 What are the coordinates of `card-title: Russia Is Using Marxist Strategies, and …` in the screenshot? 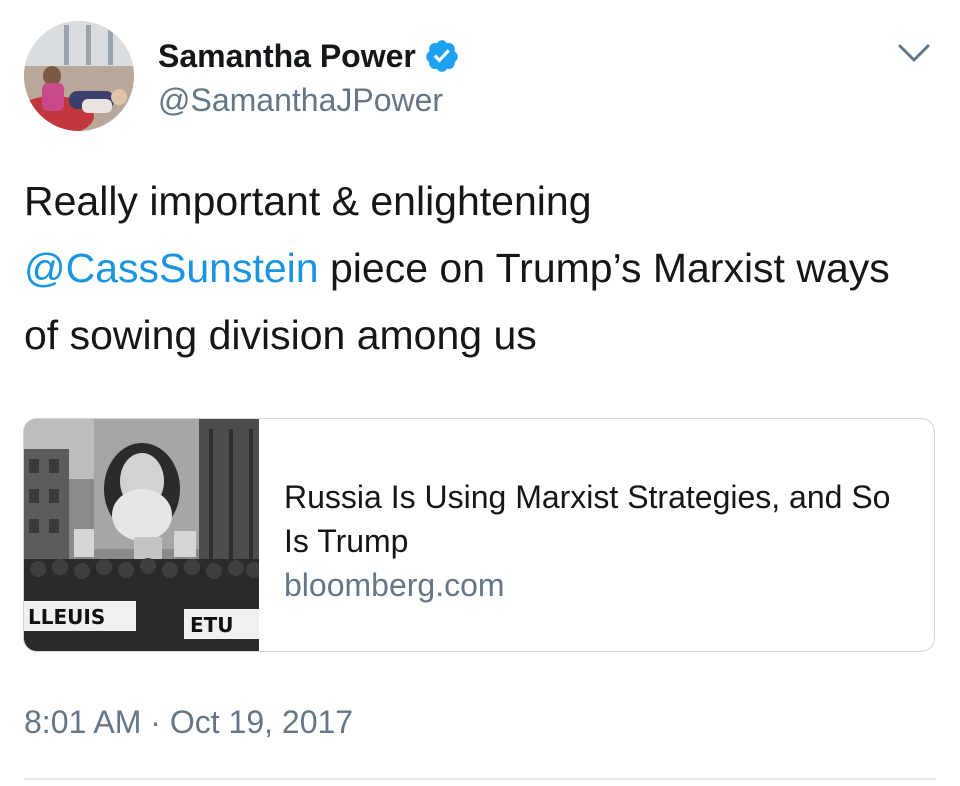 It's located at (604, 519).